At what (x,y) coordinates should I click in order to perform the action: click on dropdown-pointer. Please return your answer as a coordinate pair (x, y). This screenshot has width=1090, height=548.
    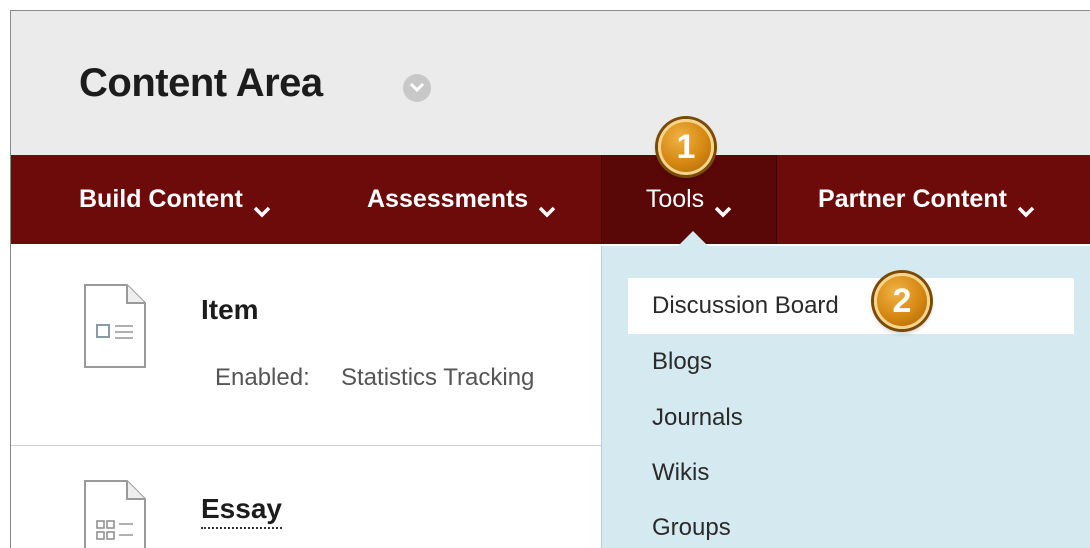
    Looking at the image, I should click on (693, 239).